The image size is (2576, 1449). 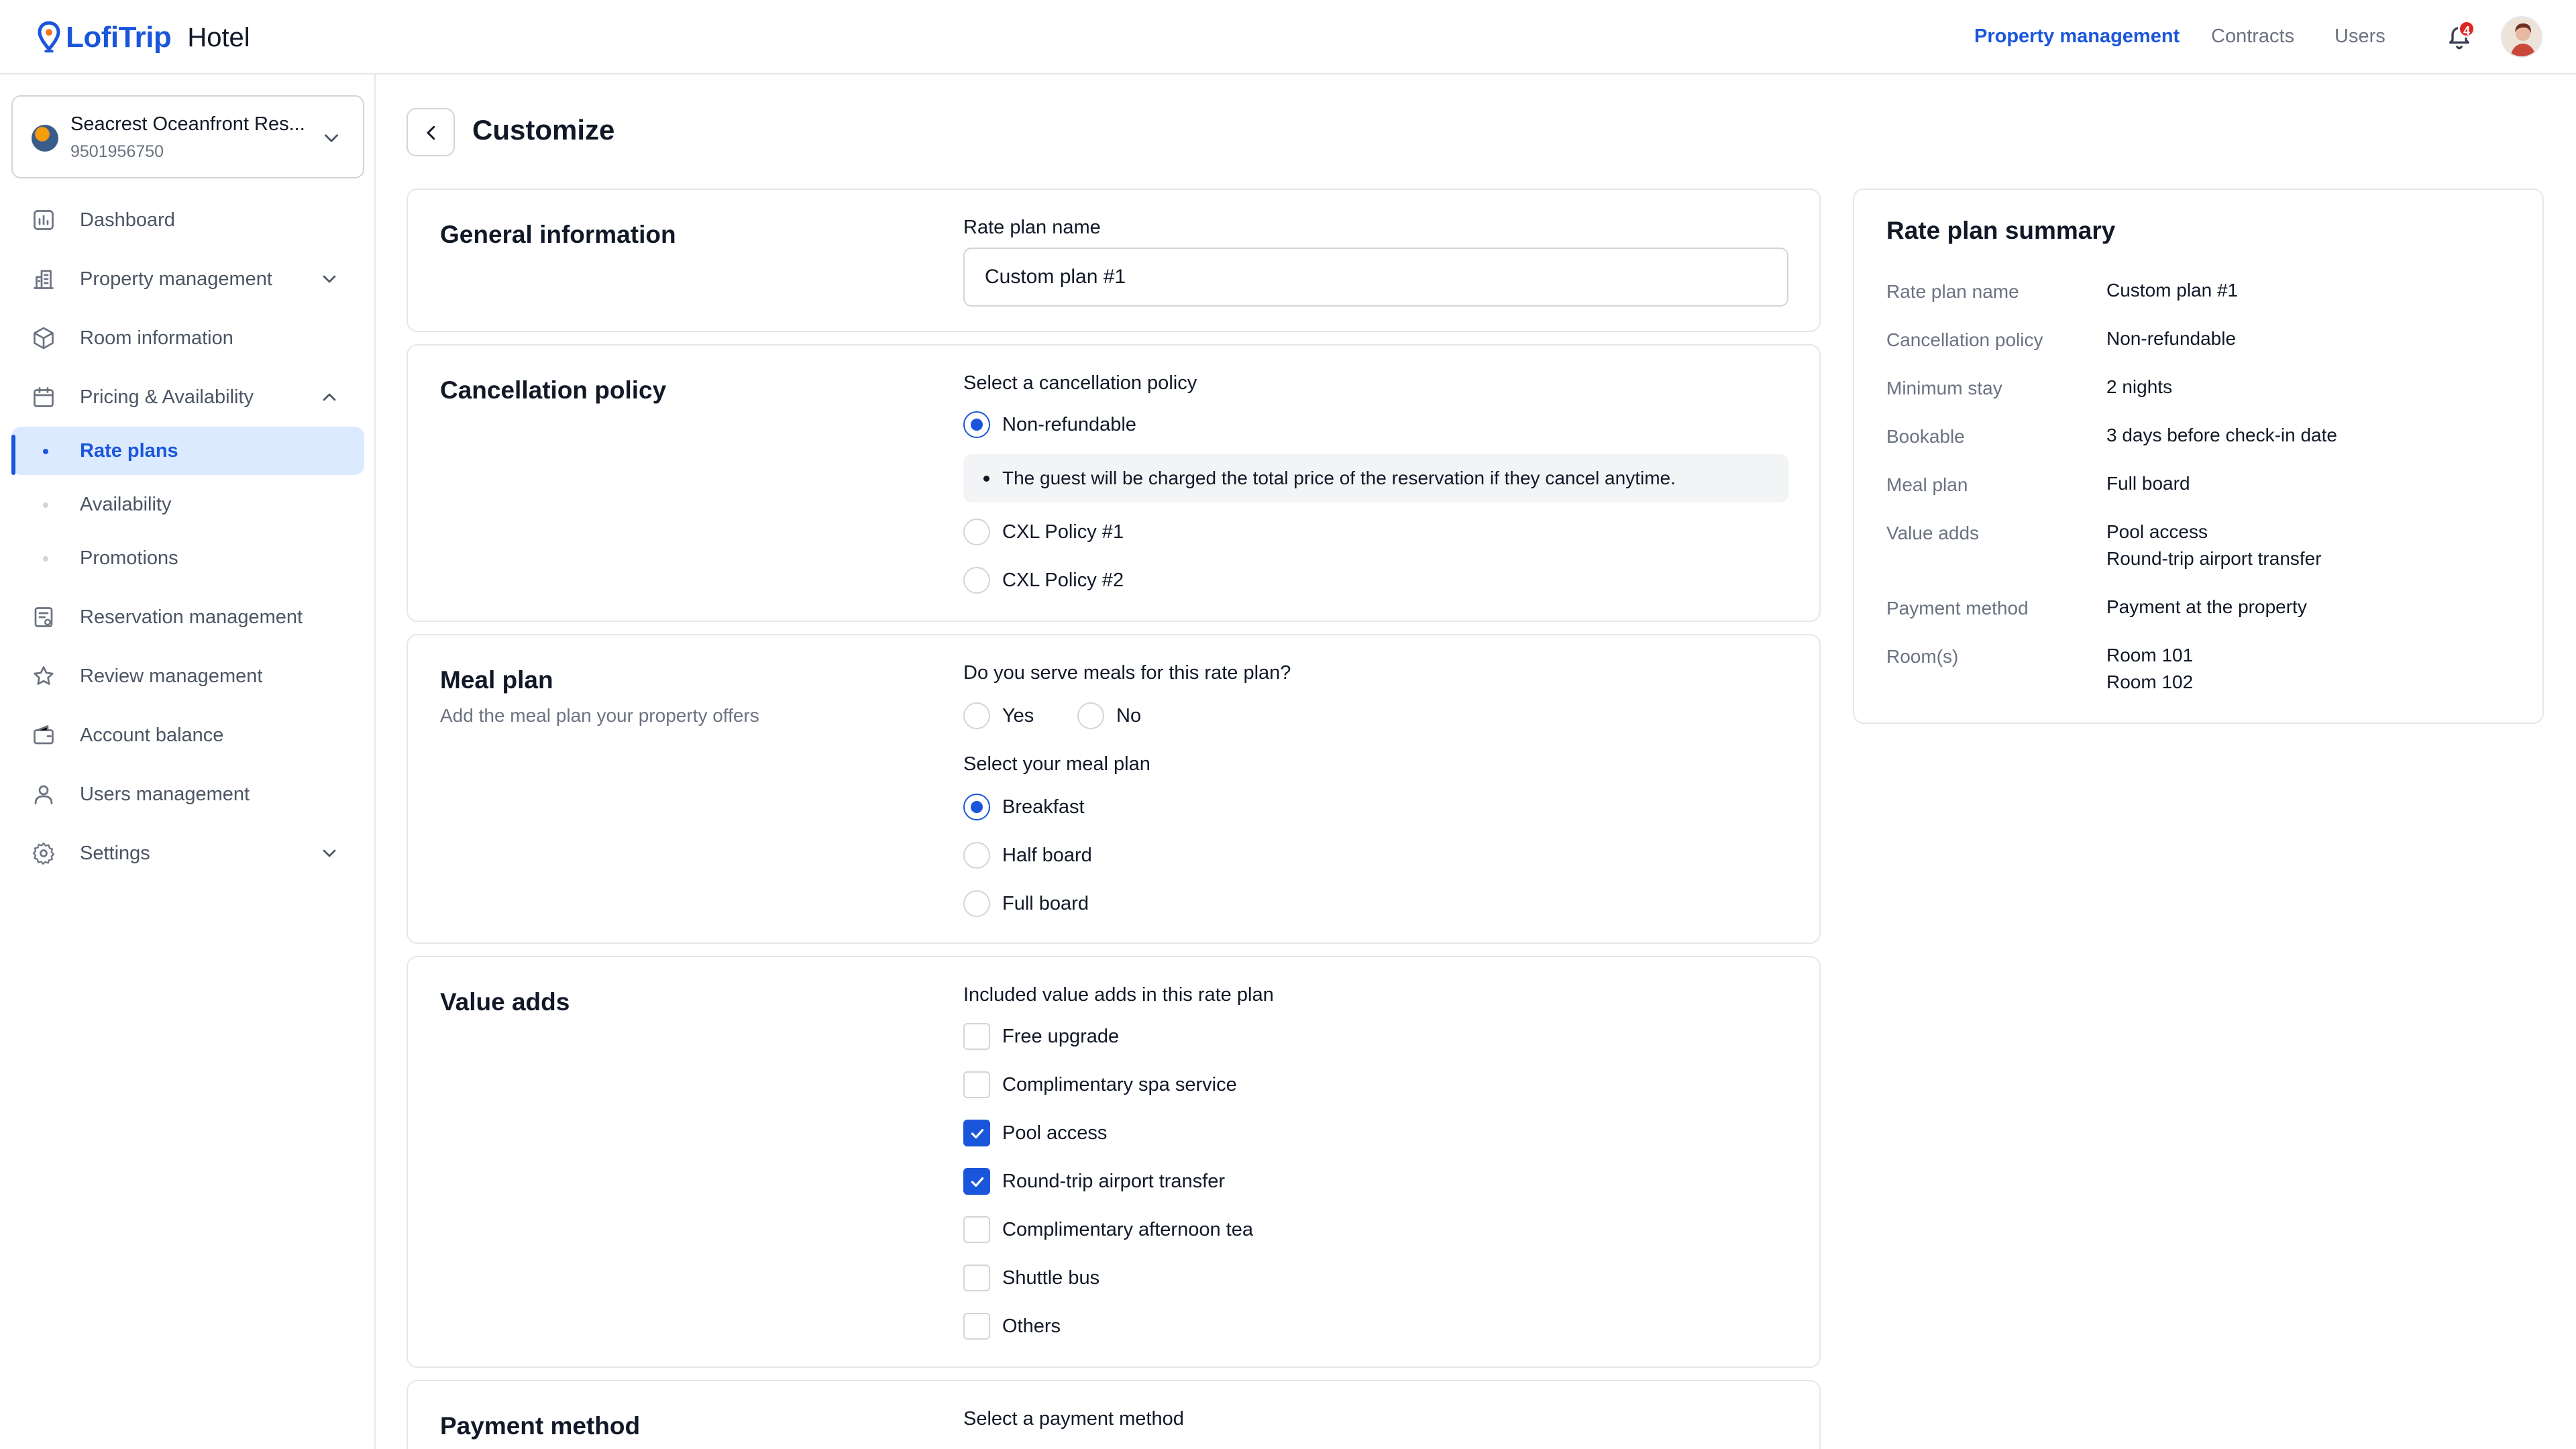 I want to click on topnav-property-management: Property management, so click(x=2077, y=36).